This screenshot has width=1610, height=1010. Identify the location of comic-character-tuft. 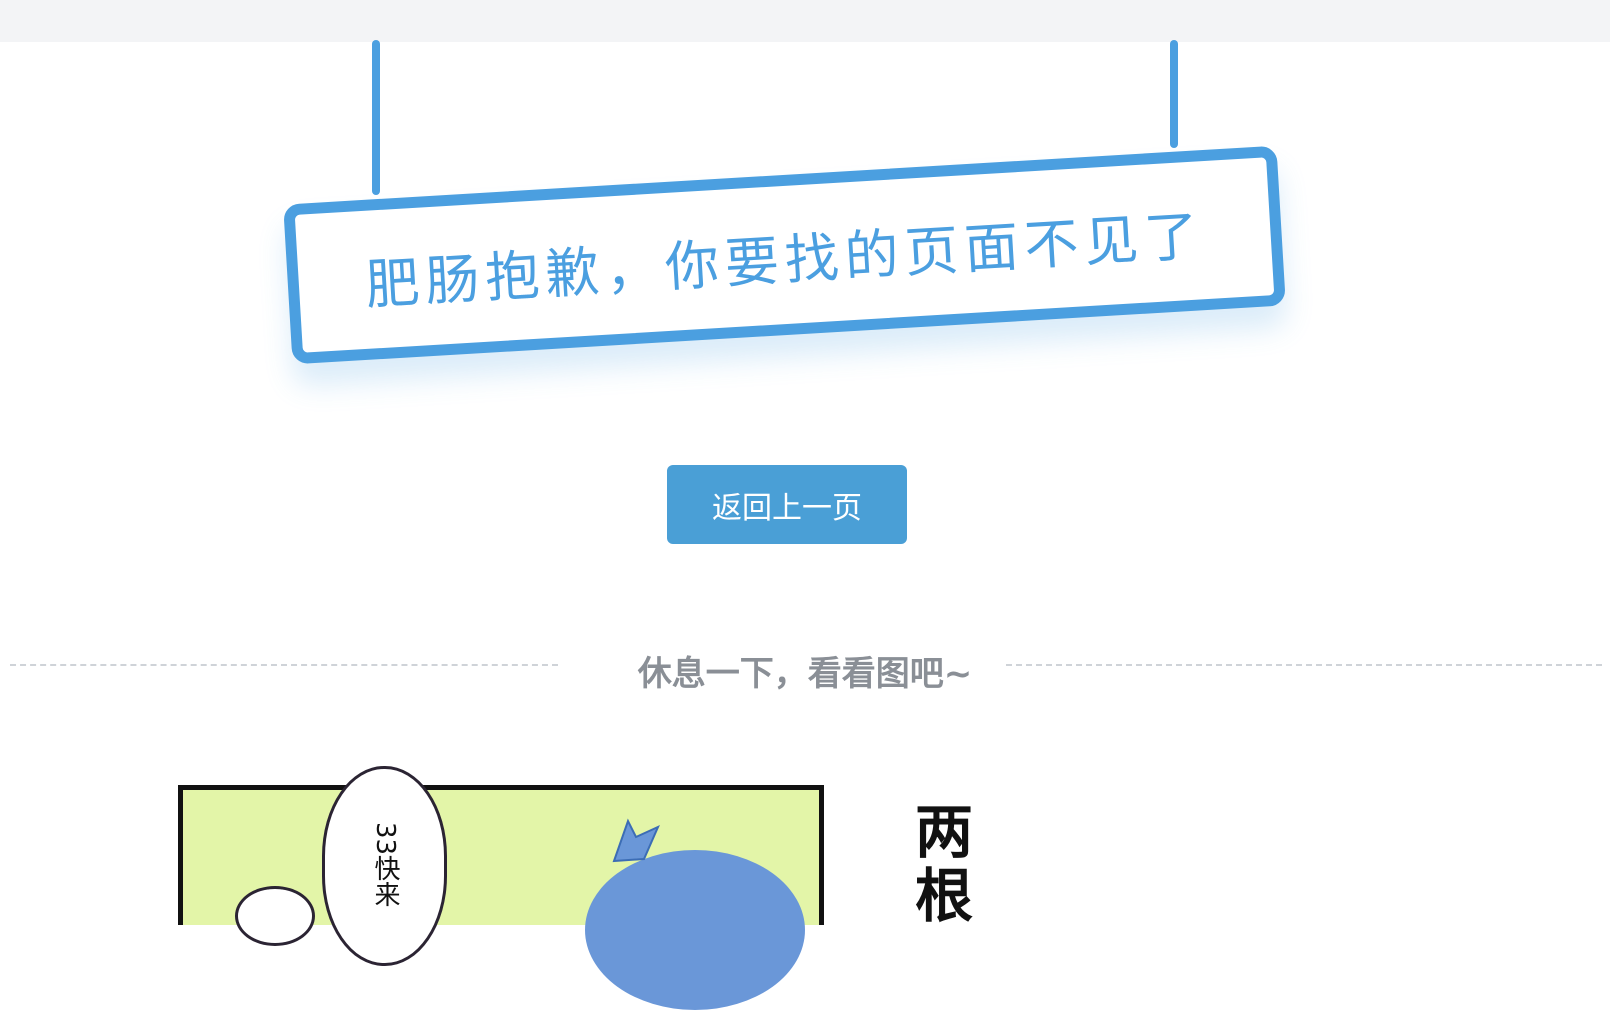
(636, 840).